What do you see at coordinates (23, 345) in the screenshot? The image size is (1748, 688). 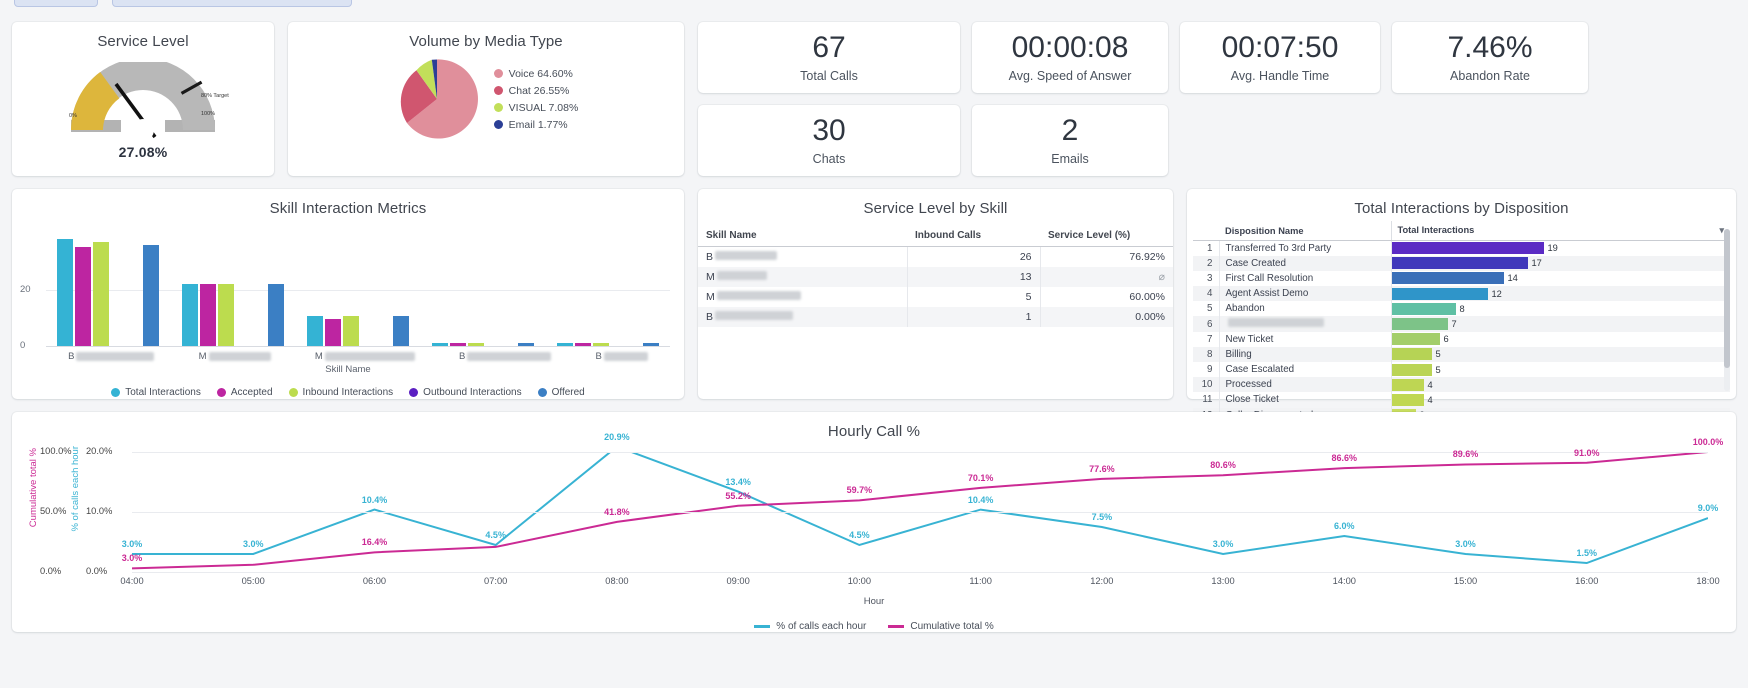 I see `skill-y-tick-0: 0` at bounding box center [23, 345].